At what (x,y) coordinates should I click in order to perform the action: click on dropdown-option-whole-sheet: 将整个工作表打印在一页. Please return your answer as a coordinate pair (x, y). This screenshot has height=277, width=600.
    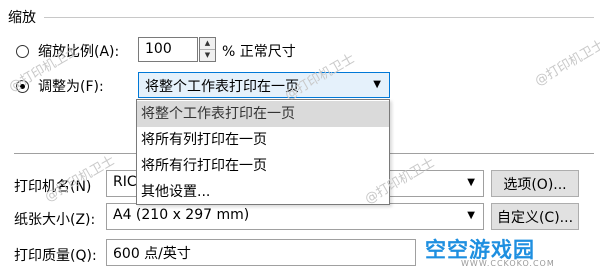
    Looking at the image, I should click on (263, 114).